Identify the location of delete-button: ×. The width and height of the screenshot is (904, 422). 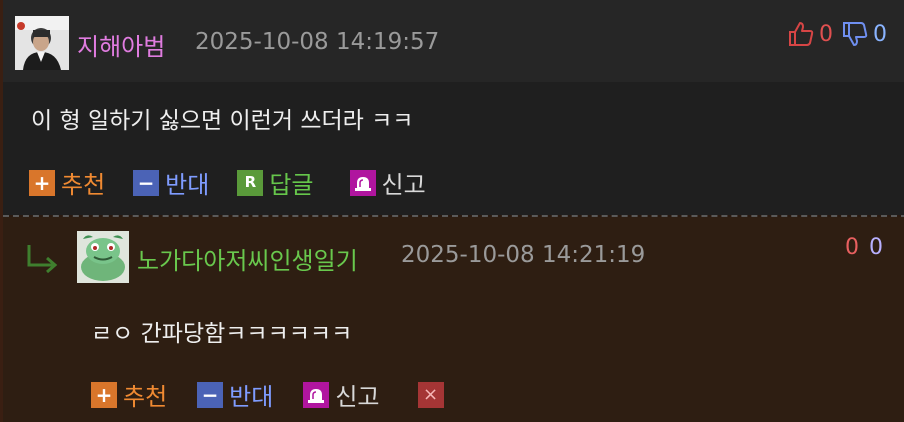
(430, 394).